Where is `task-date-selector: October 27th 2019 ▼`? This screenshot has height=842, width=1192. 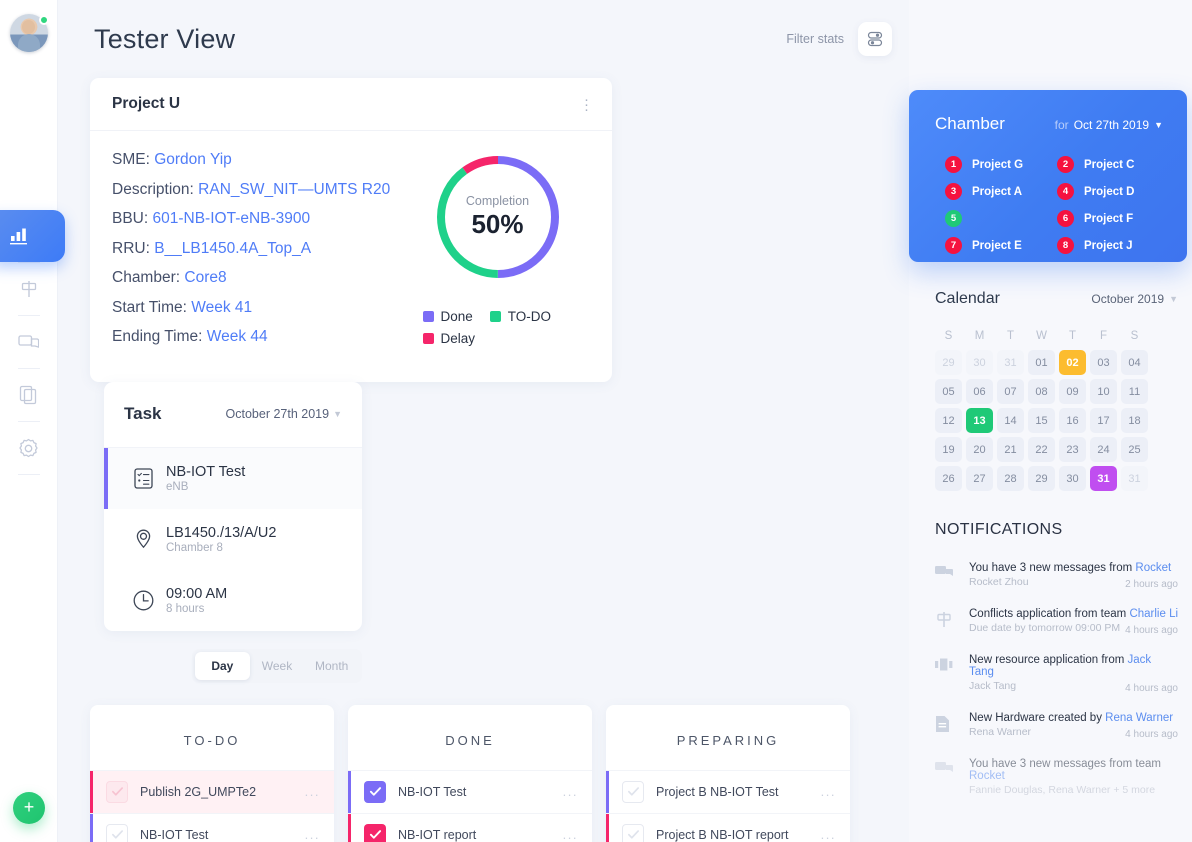
task-date-selector: October 27th 2019 ▼ is located at coordinates (284, 414).